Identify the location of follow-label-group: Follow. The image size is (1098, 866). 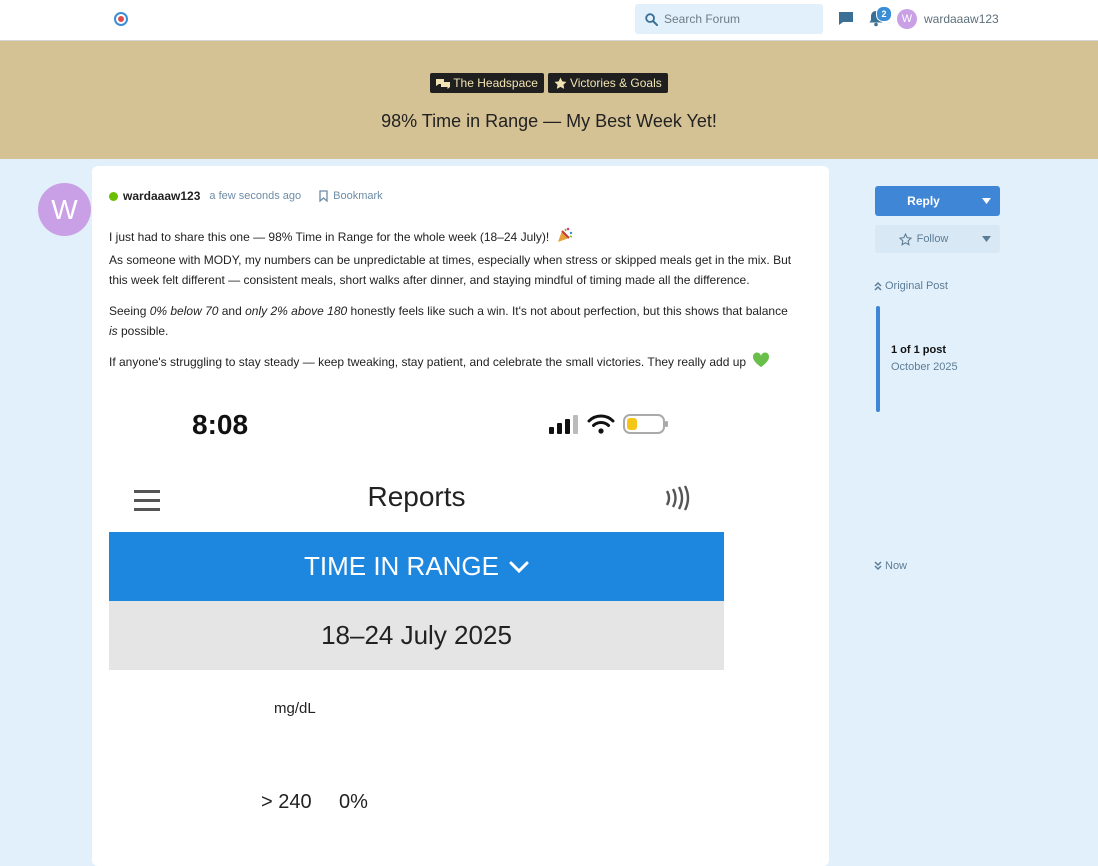
(923, 239).